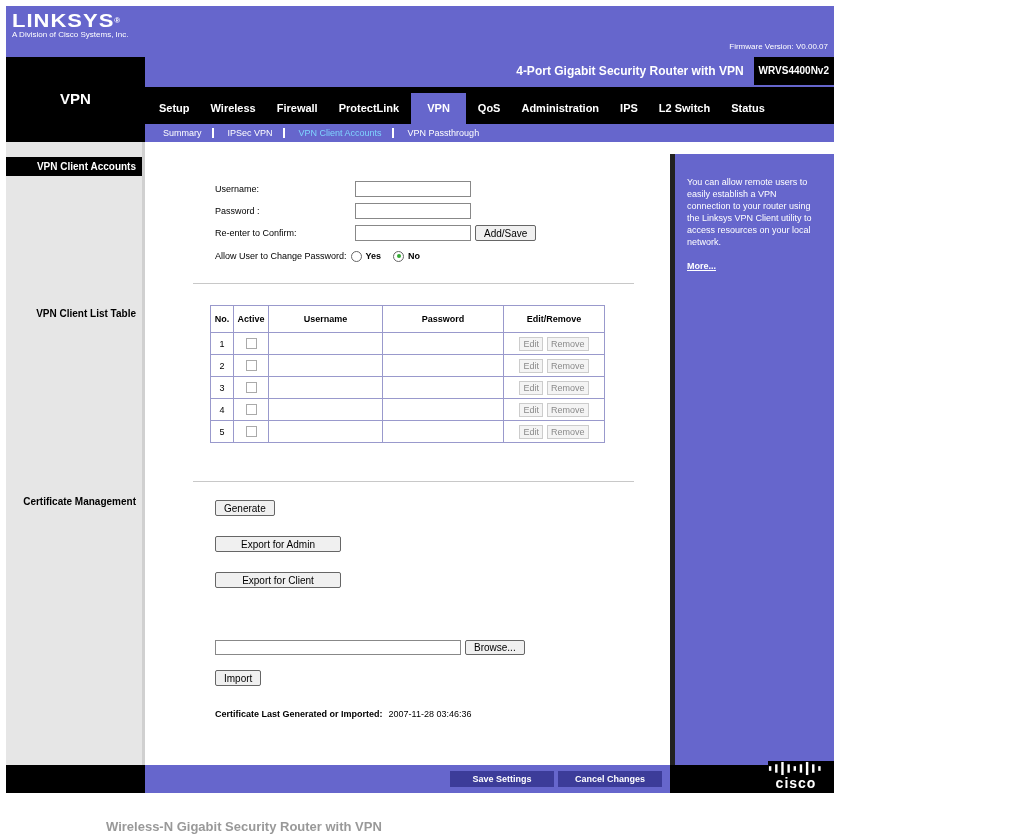 This screenshot has width=1015, height=838. What do you see at coordinates (684, 108) in the screenshot?
I see `nav-tab: L2 Switch` at bounding box center [684, 108].